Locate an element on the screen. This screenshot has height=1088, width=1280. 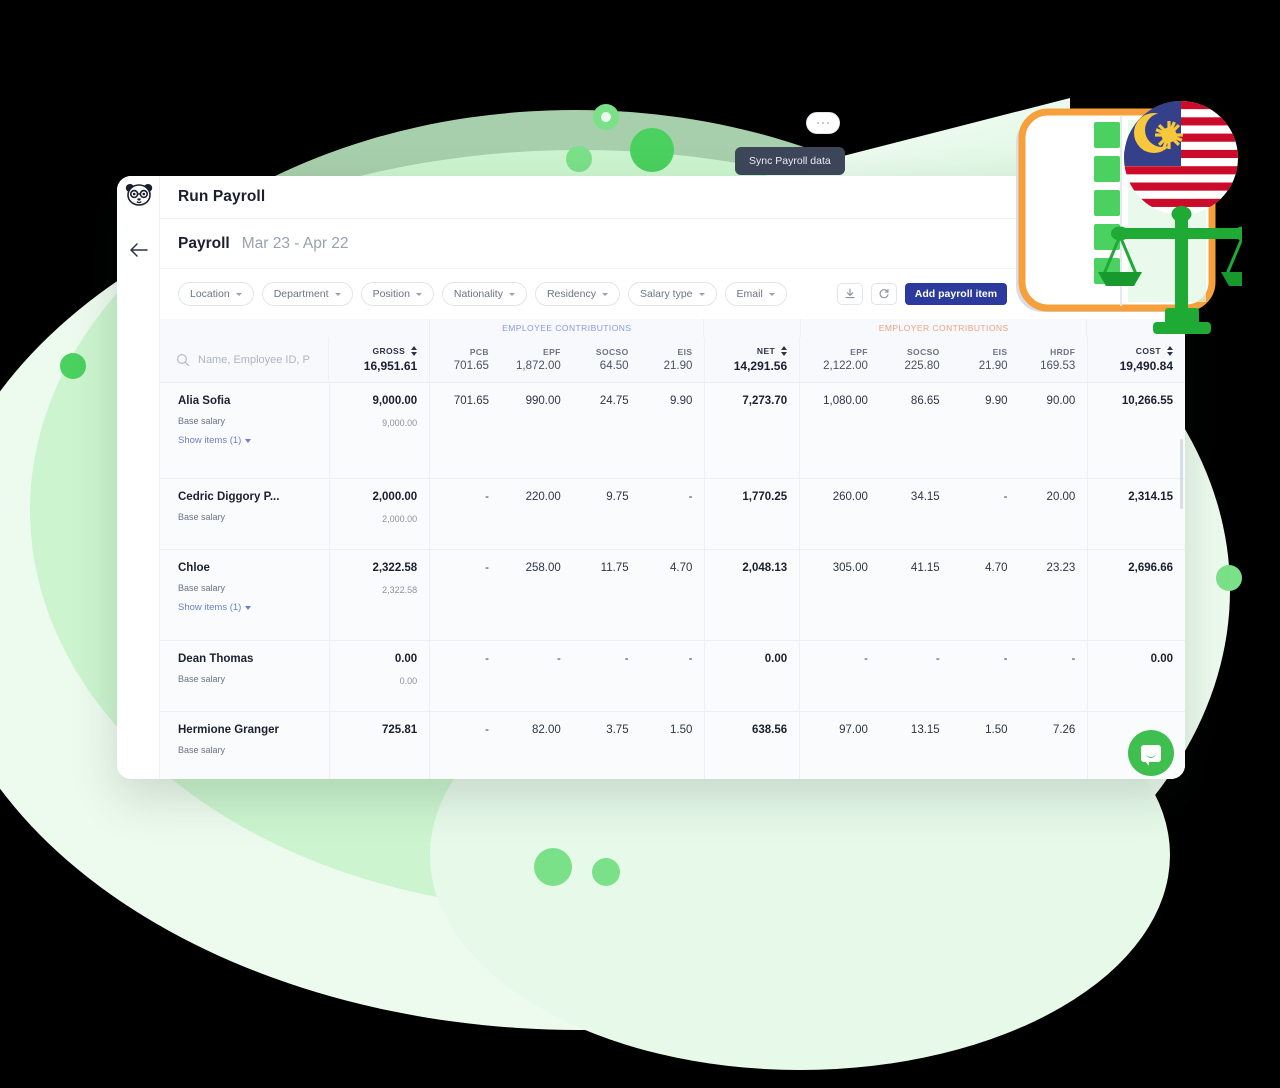
cell-base-salary-value: 2,322.58 is located at coordinates (400, 590).